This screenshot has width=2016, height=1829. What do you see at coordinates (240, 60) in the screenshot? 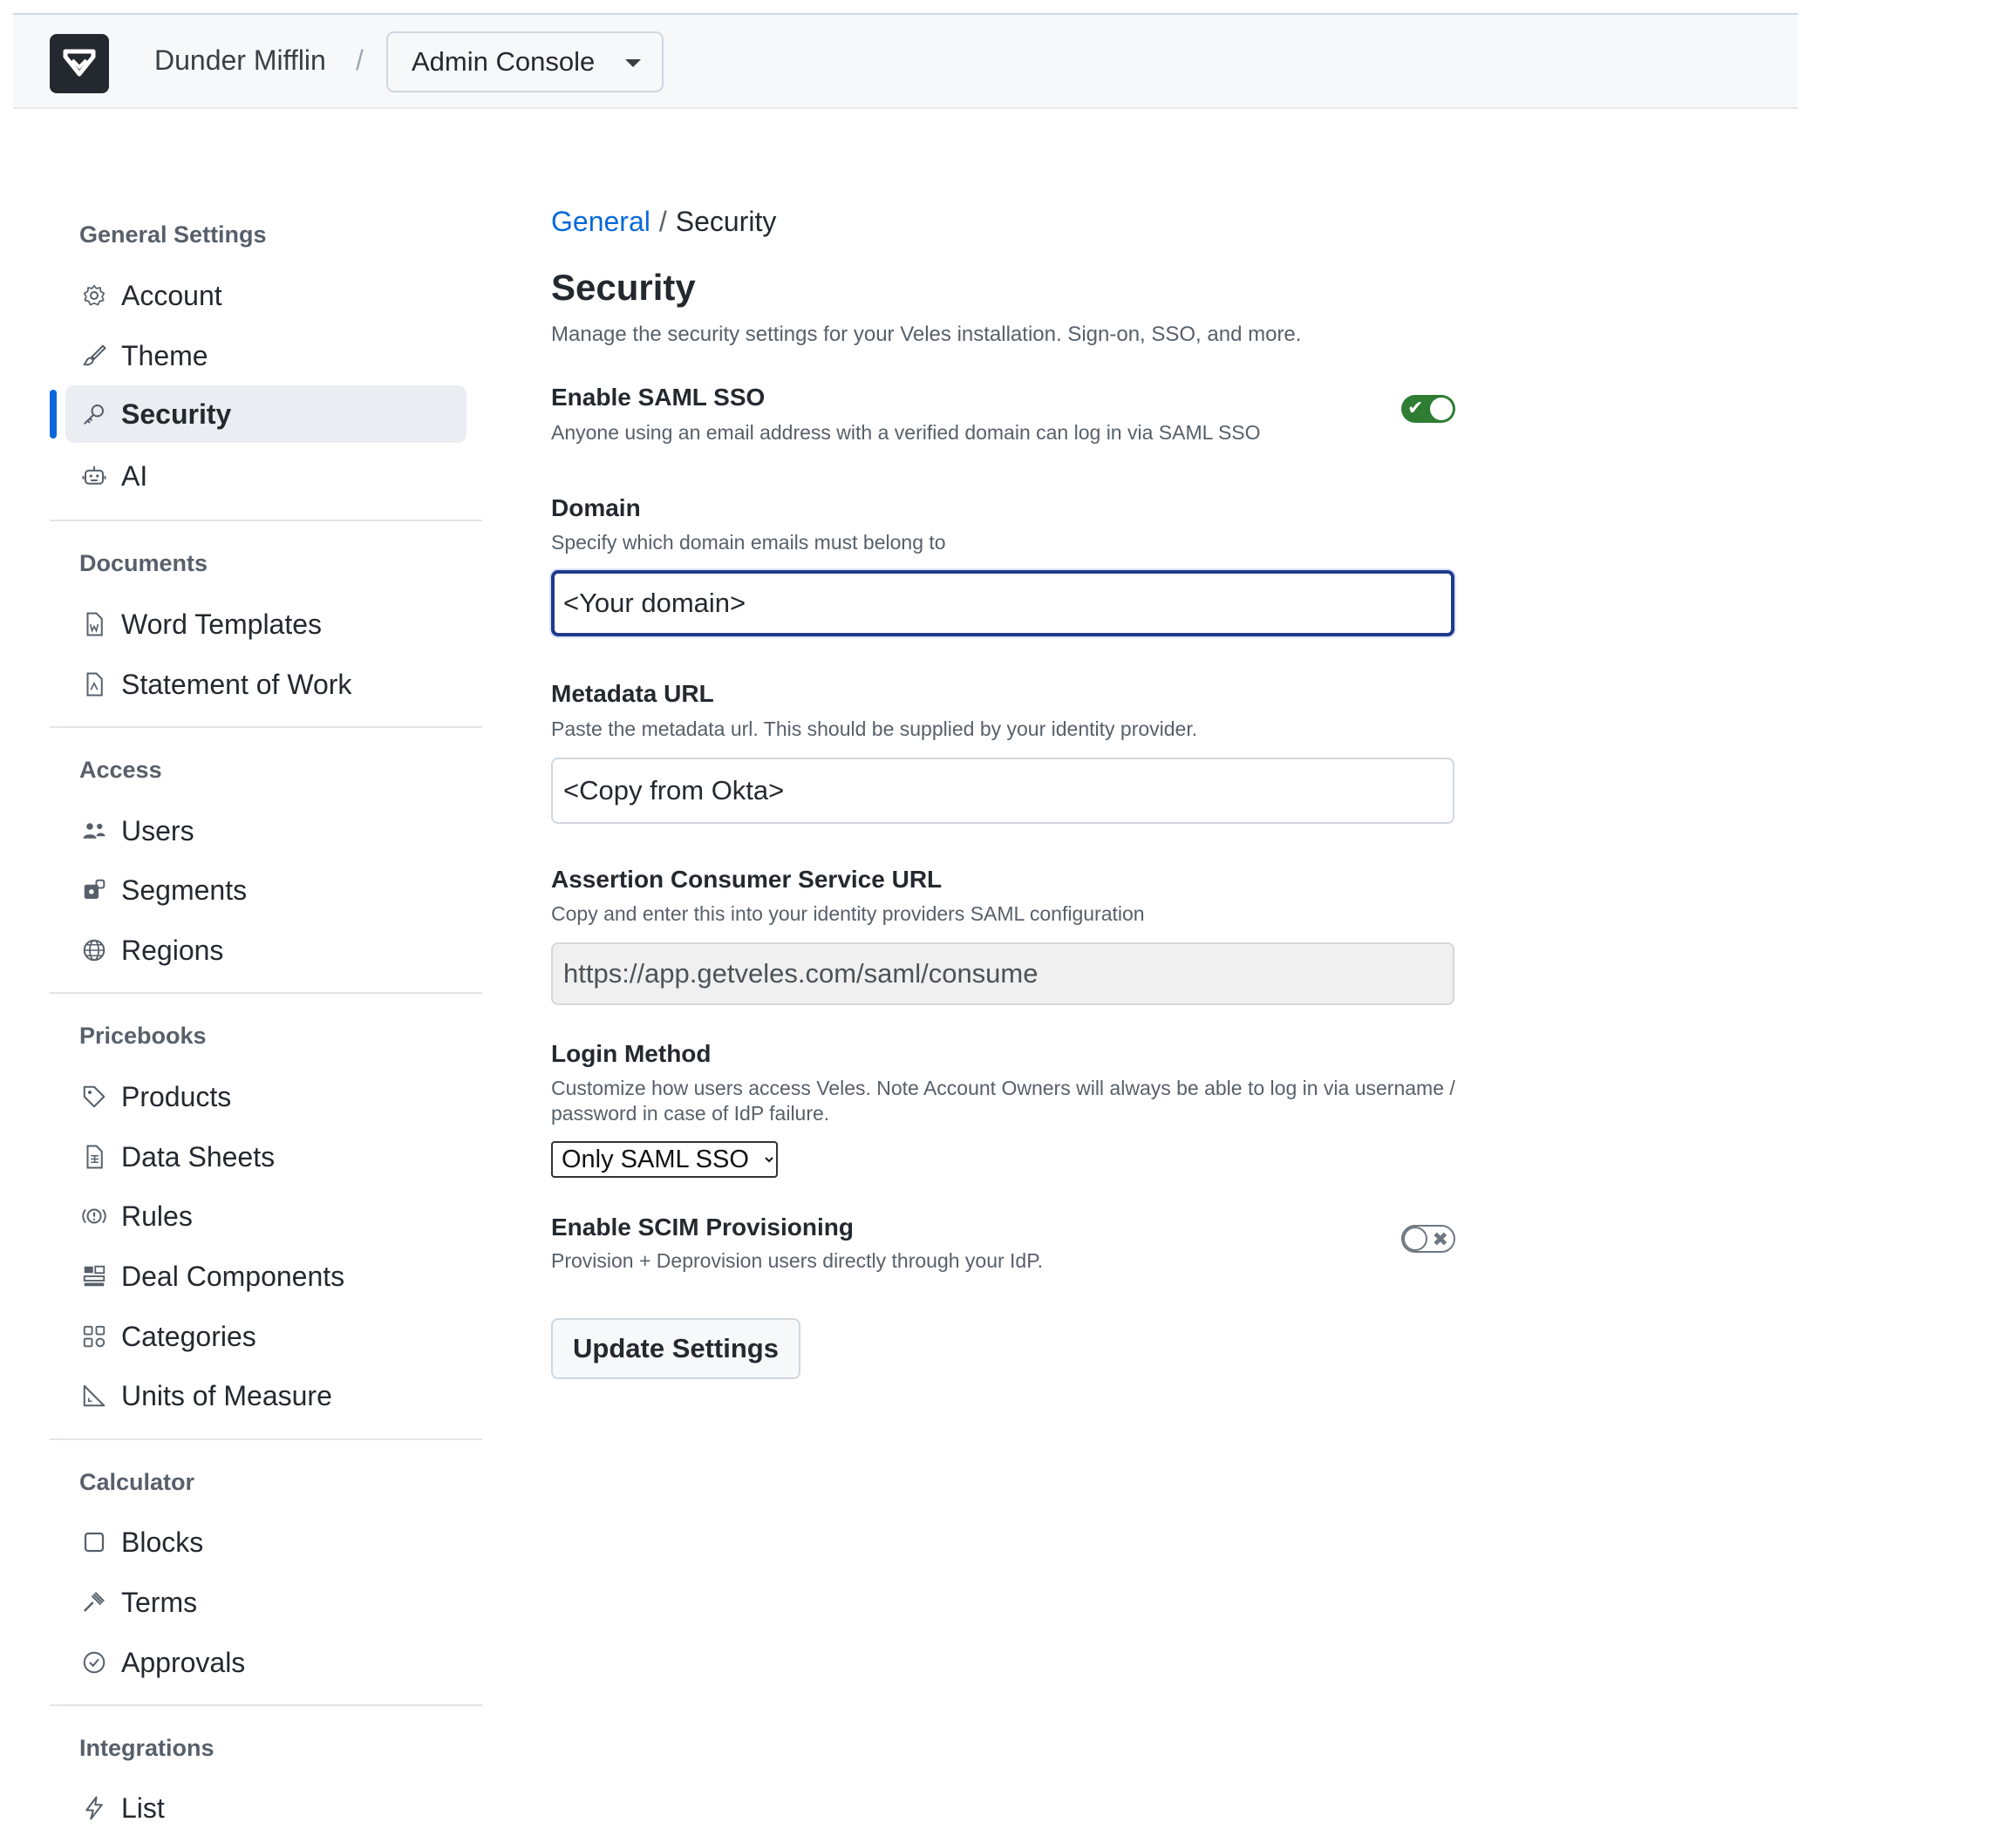
I see `org-name: Dunder Mifflin` at bounding box center [240, 60].